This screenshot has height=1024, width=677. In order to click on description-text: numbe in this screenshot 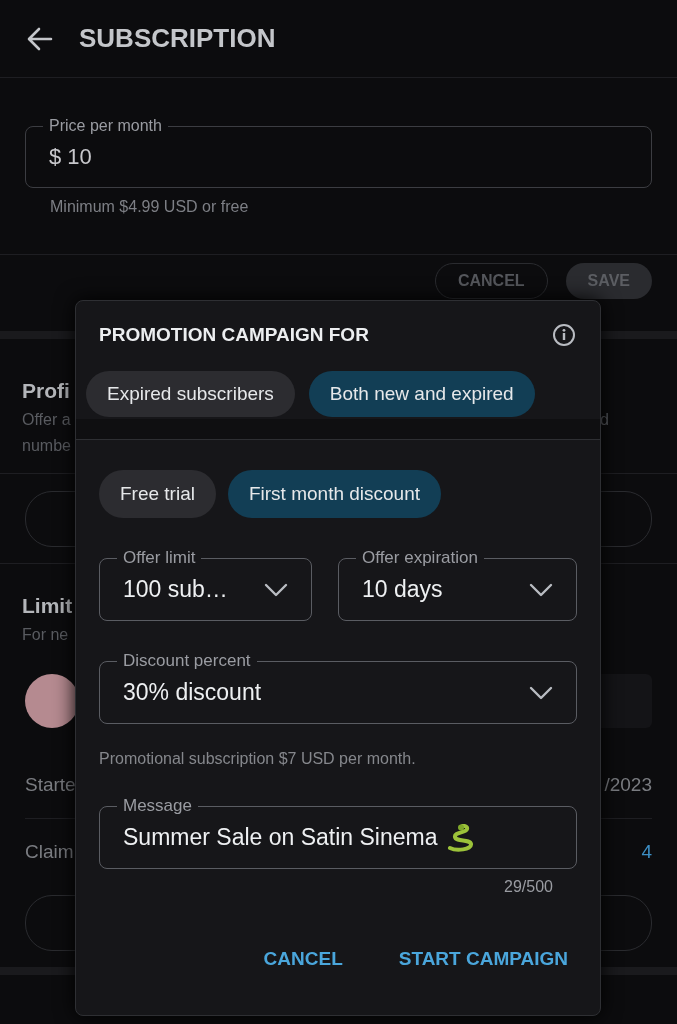, I will do `click(46, 446)`.